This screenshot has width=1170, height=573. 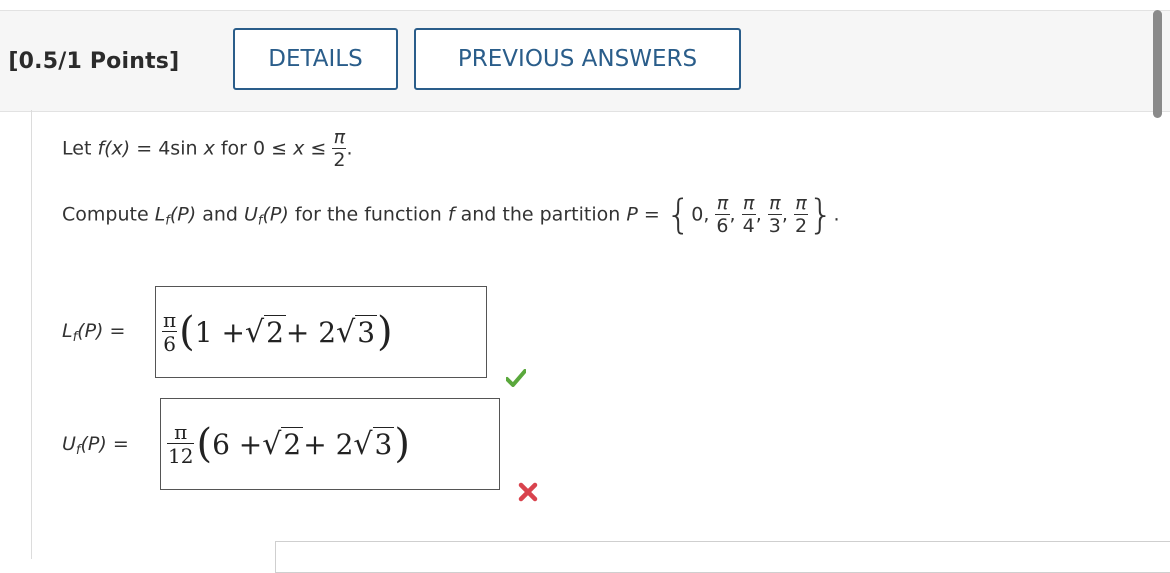 I want to click on question-points: . [0.5/1 Points], so click(x=90, y=61).